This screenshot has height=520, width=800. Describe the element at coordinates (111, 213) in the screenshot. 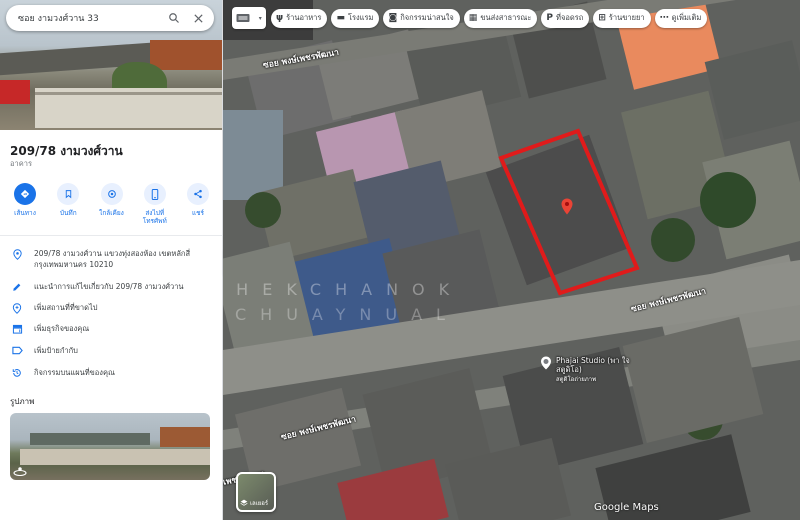

I see `nearby-label: ใกล้เคียง` at that location.